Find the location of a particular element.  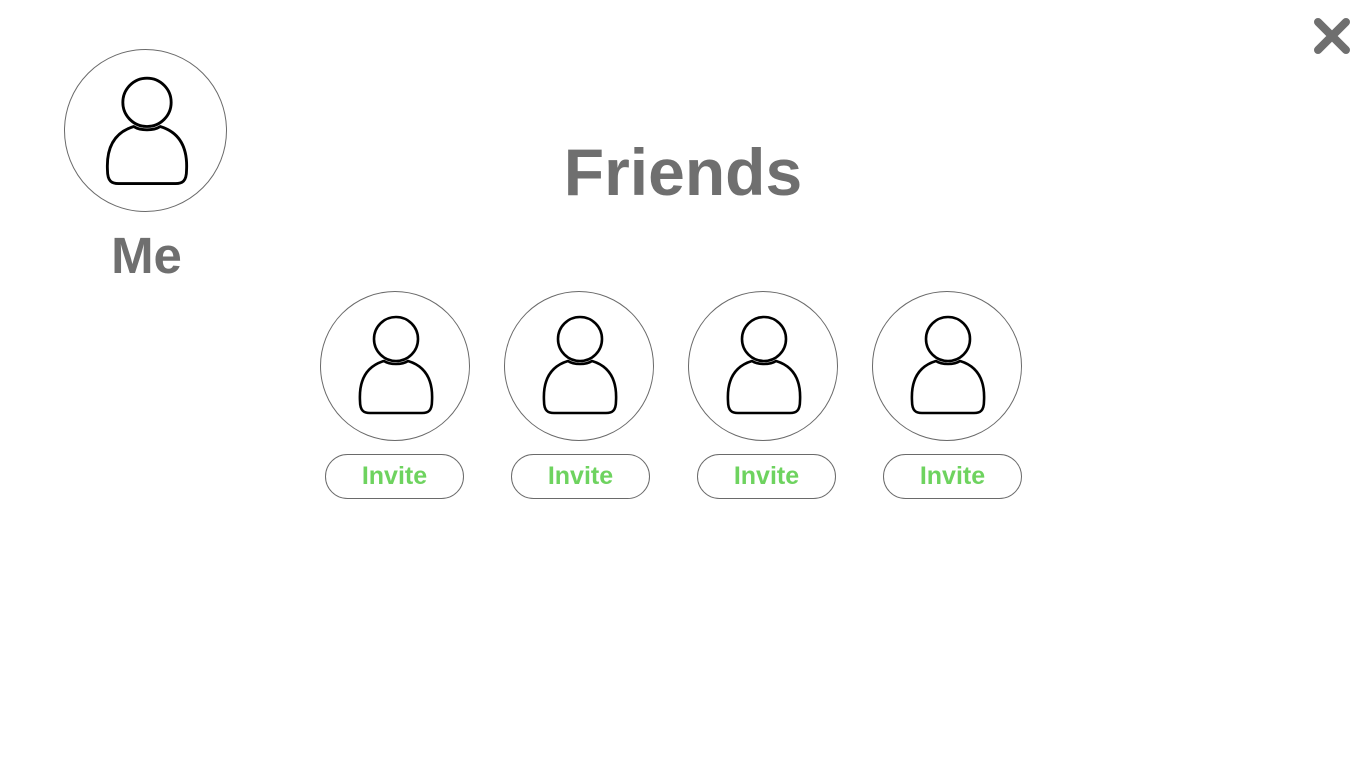

close-button is located at coordinates (1332, 36).